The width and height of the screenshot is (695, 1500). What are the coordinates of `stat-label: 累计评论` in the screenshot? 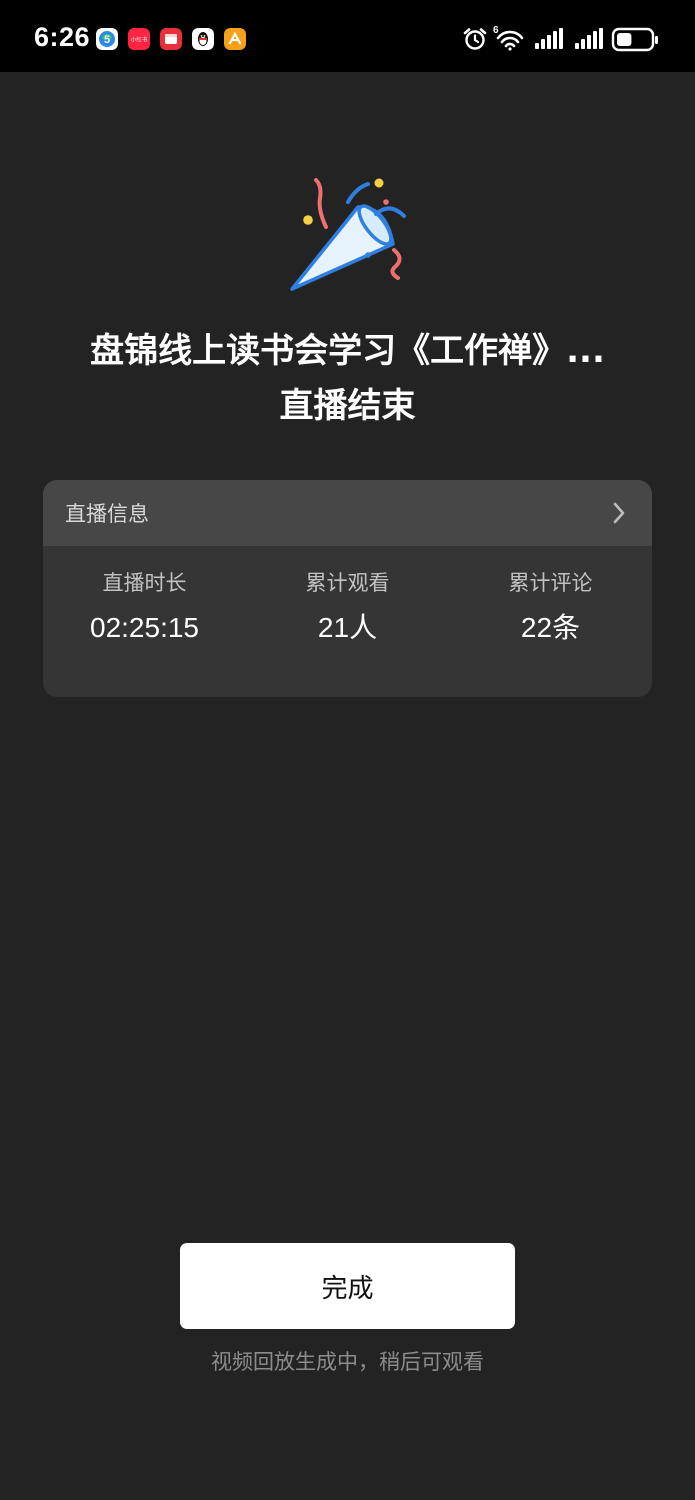 It's located at (550, 583).